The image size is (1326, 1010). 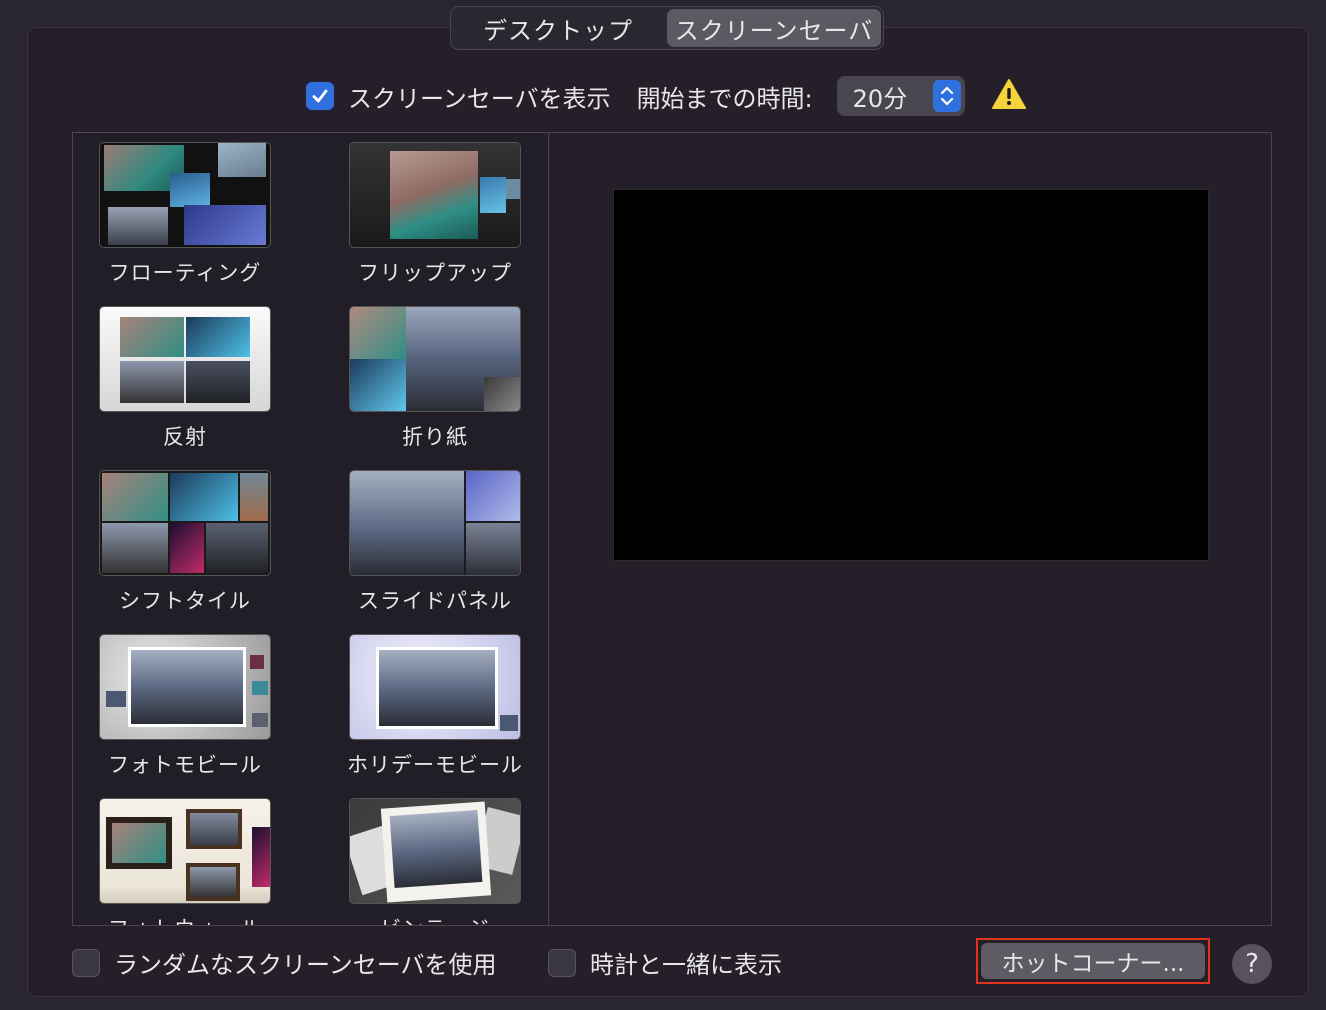 What do you see at coordinates (686, 965) in the screenshot?
I see `show-with-clock-label: 時計と一緒に表示` at bounding box center [686, 965].